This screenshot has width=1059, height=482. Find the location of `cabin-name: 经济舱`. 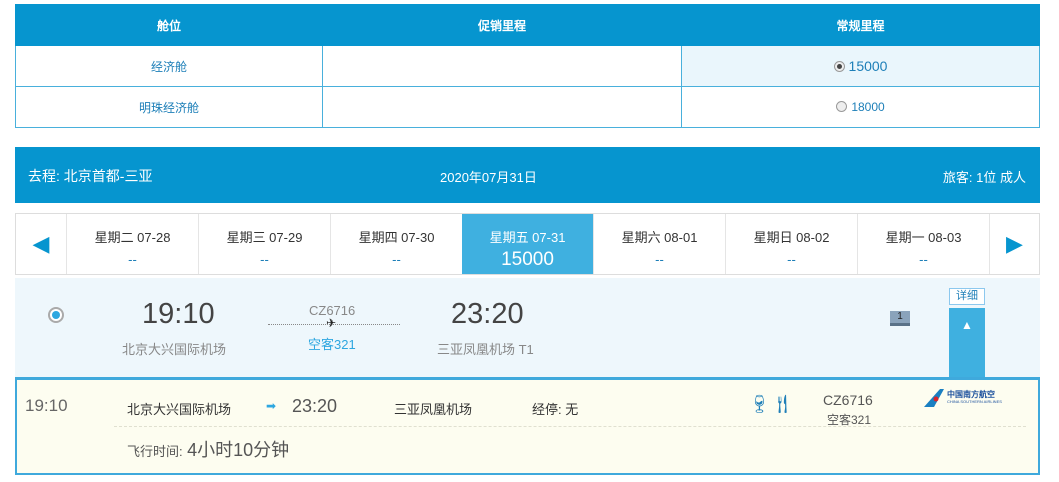

cabin-name: 经济舱 is located at coordinates (169, 66).